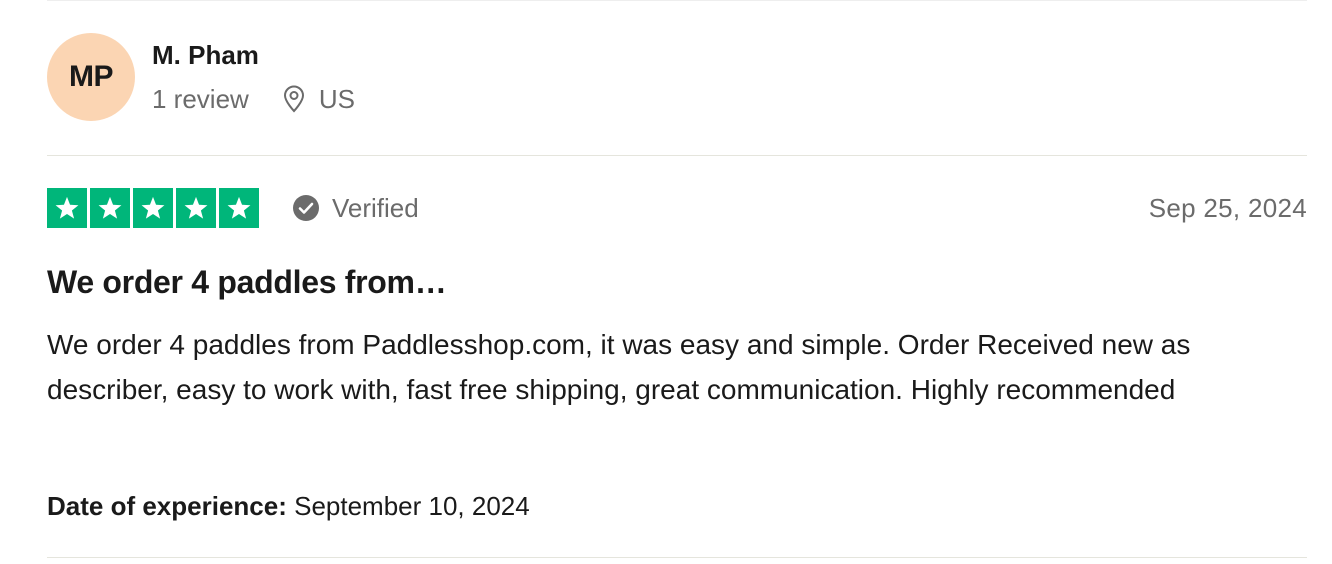 This screenshot has width=1332, height=564. I want to click on header-divider, so click(677, 155).